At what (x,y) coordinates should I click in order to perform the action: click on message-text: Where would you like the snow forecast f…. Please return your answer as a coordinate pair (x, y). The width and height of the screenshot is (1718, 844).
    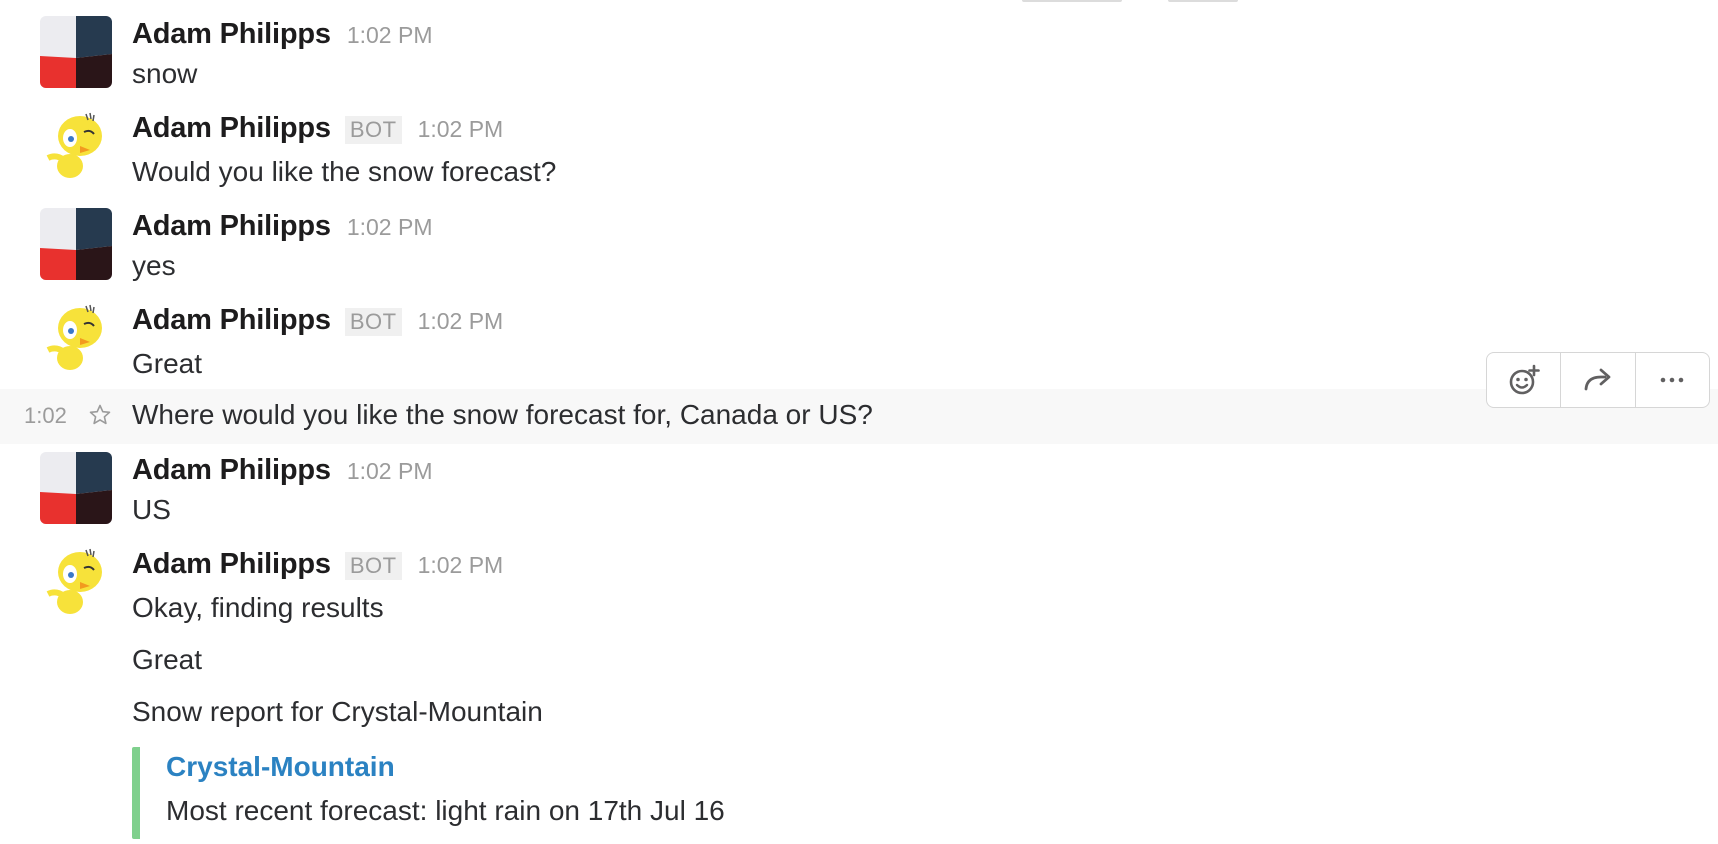
    Looking at the image, I should click on (502, 414).